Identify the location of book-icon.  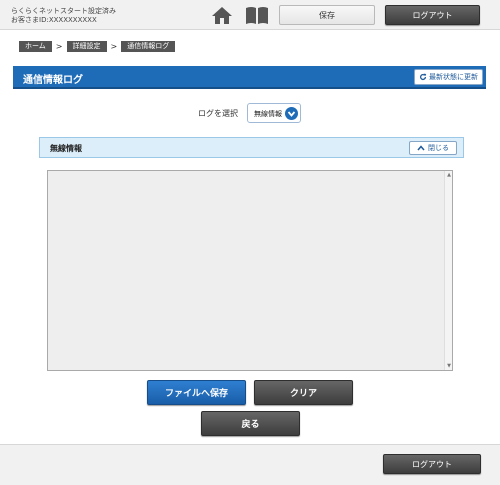
(257, 15).